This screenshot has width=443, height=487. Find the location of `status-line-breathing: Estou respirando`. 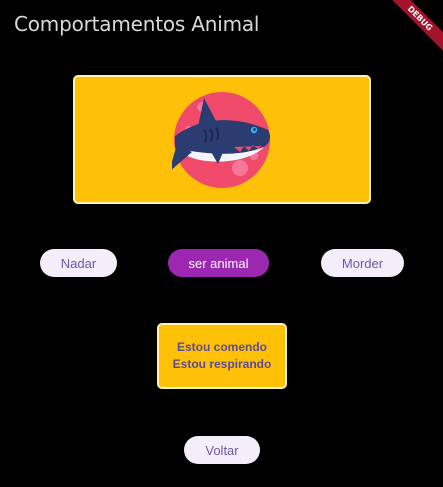

status-line-breathing: Estou respirando is located at coordinates (222, 364).